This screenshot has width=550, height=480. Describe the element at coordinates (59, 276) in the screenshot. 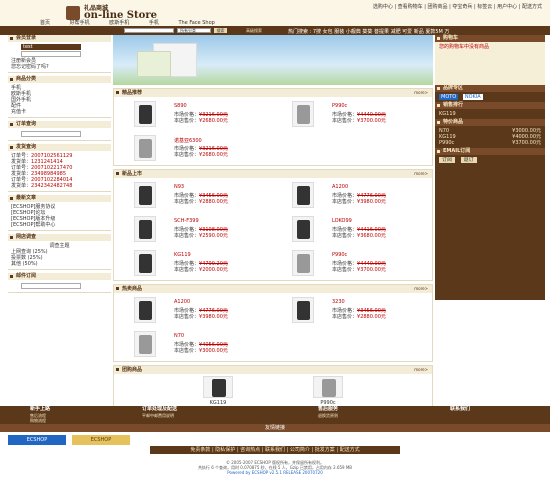

I see `email-title: 邮件订阅` at that location.